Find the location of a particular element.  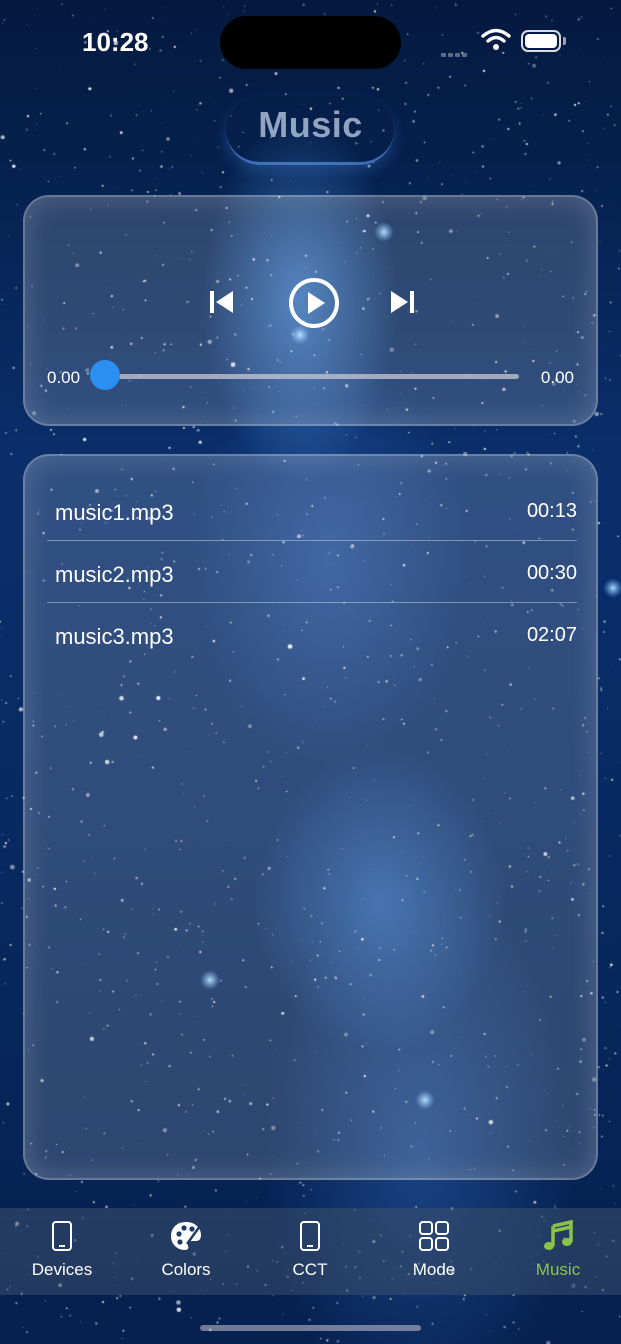

tab-music: Music is located at coordinates (558, 1251).